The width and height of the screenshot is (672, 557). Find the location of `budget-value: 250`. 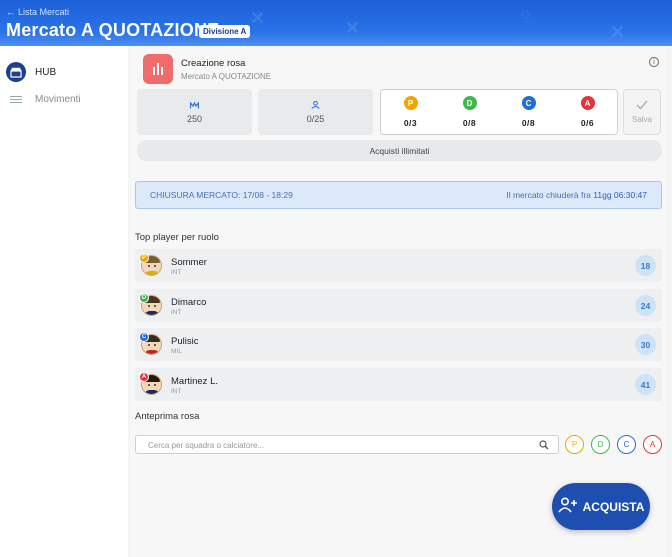

budget-value: 250 is located at coordinates (194, 118).